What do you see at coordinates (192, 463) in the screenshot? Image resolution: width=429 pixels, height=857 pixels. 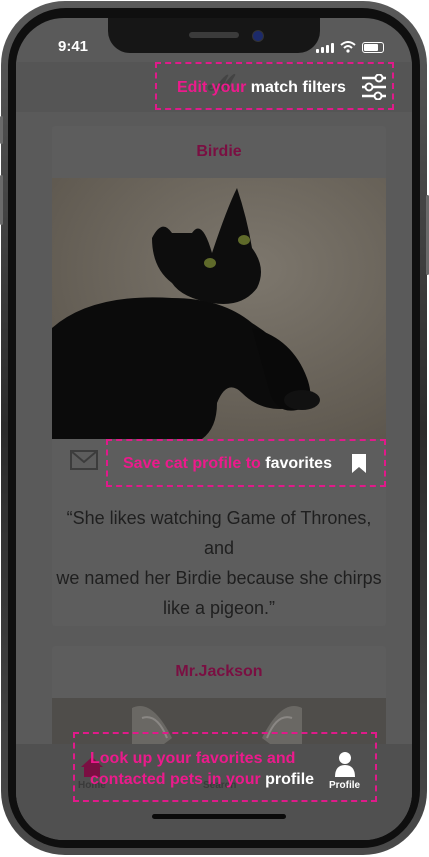 I see `callout-pink-text: Save cat profile to` at bounding box center [192, 463].